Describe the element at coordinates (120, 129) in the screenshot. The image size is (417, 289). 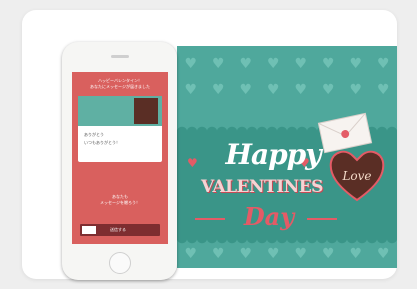
I see `message-card: ありがとう いつもありがとう！` at that location.